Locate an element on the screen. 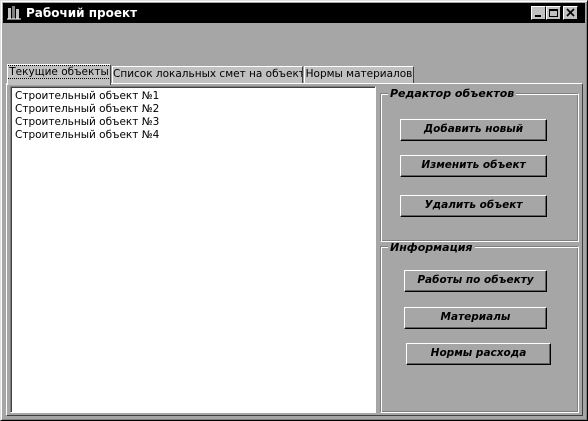 The width and height of the screenshot is (588, 421). minimize-button is located at coordinates (538, 13).